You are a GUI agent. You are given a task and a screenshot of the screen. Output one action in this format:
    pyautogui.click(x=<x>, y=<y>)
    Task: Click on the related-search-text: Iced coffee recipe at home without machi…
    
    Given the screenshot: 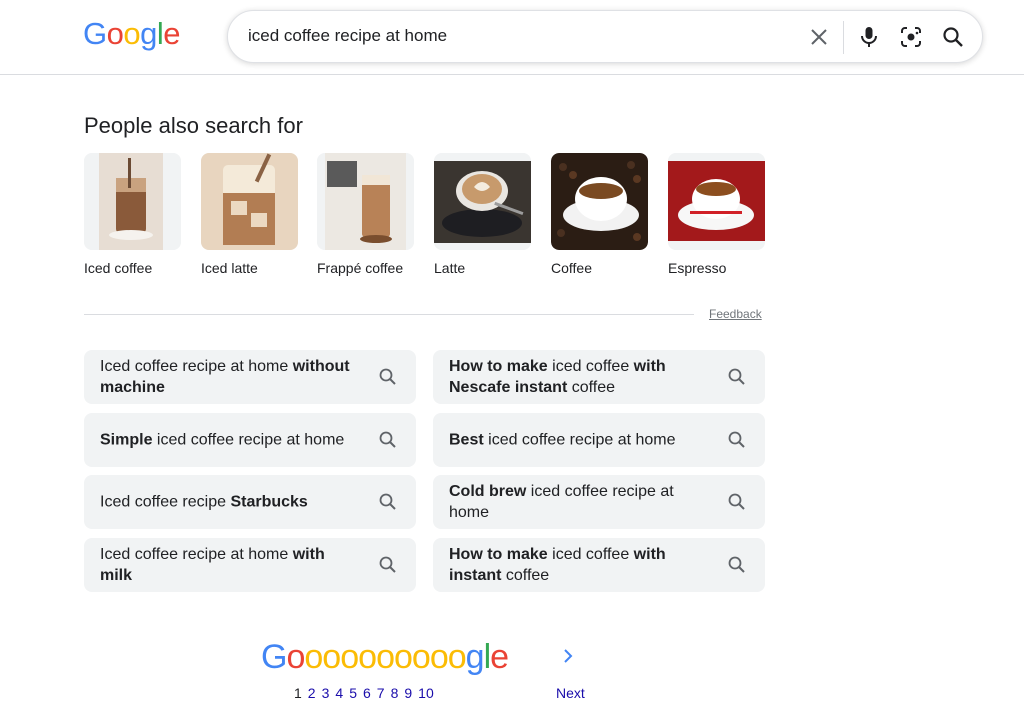 What is the action you would take?
    pyautogui.click(x=225, y=377)
    